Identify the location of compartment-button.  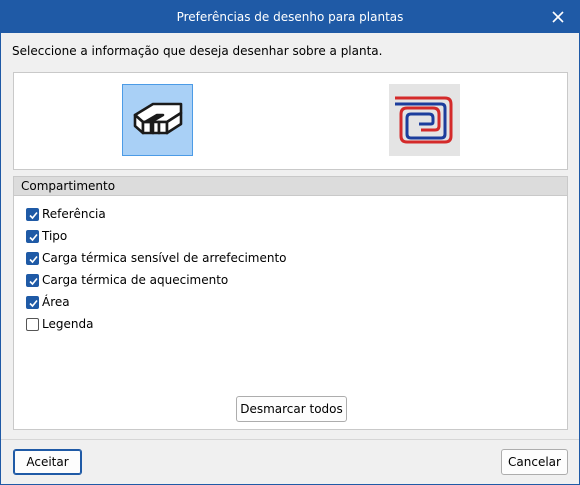
(157, 120).